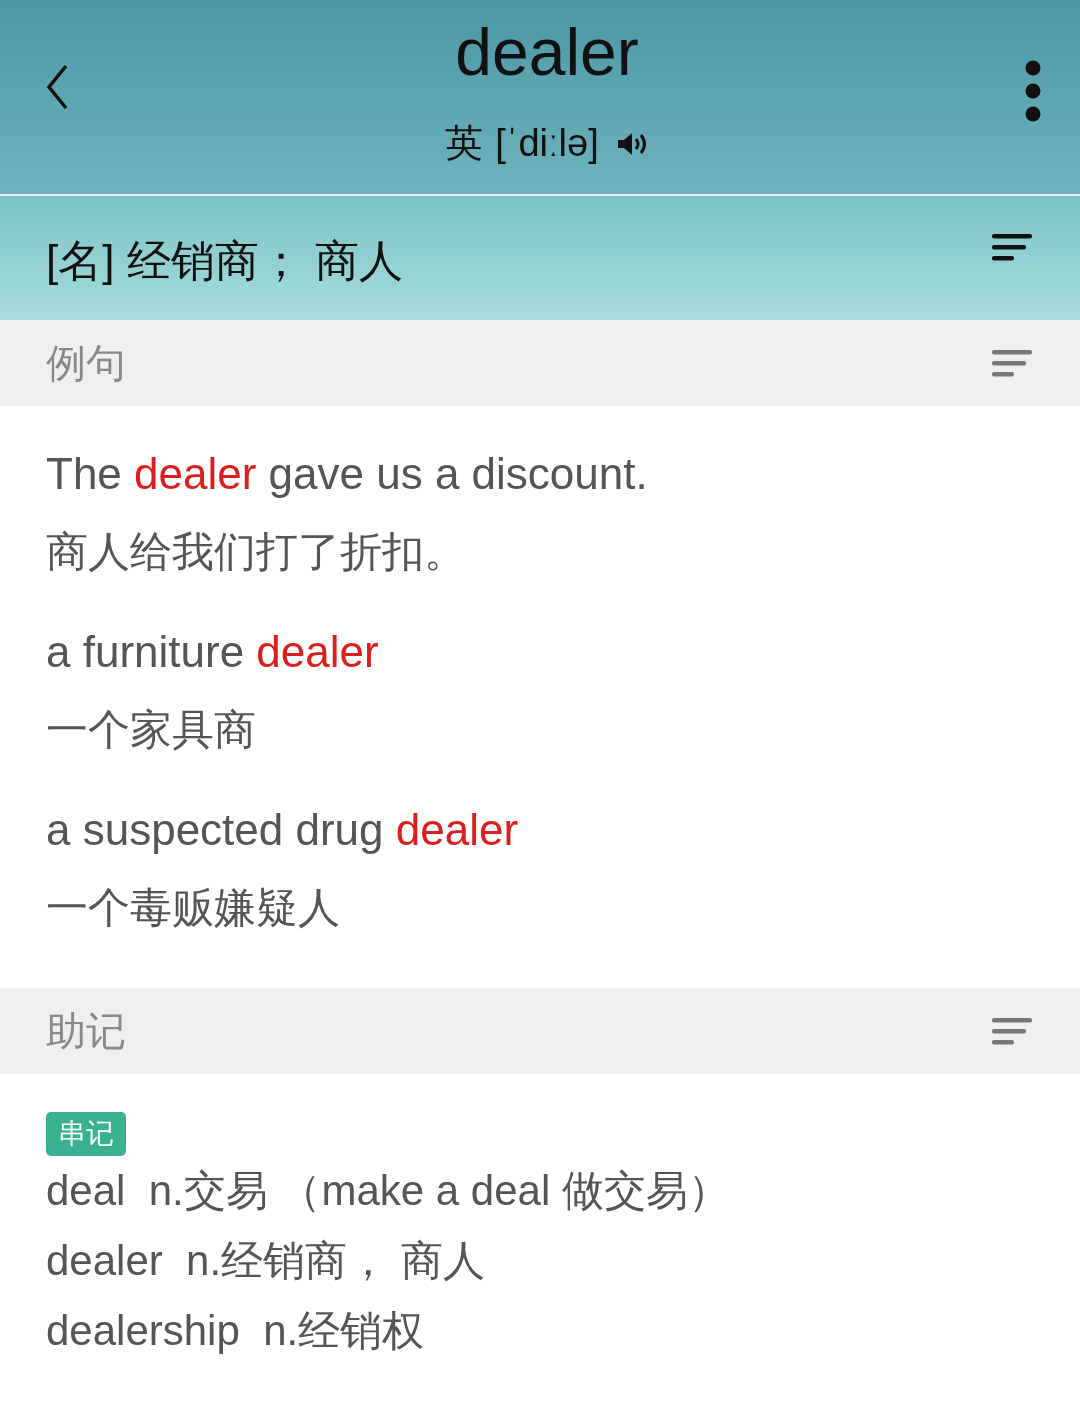  I want to click on mnemonic-line: dealer n.经销商， 商人, so click(266, 1261).